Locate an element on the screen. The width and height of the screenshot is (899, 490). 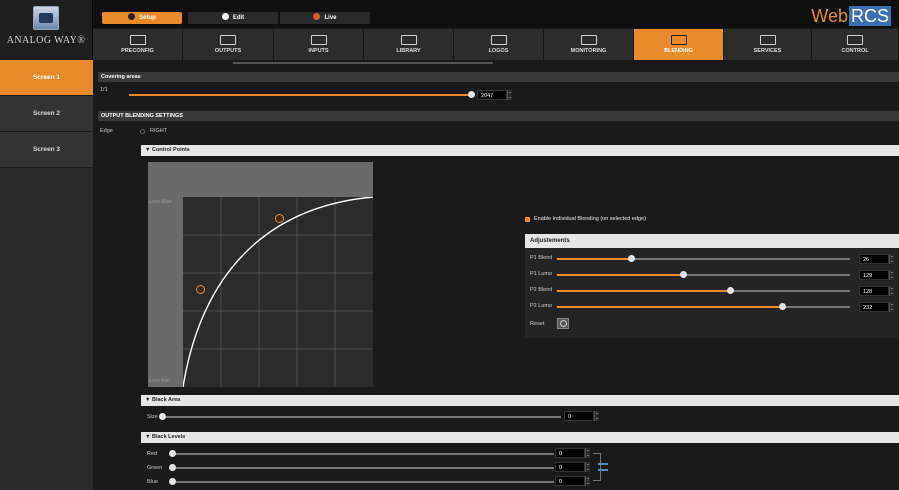
link-rgb-icon is located at coordinates (603, 467).